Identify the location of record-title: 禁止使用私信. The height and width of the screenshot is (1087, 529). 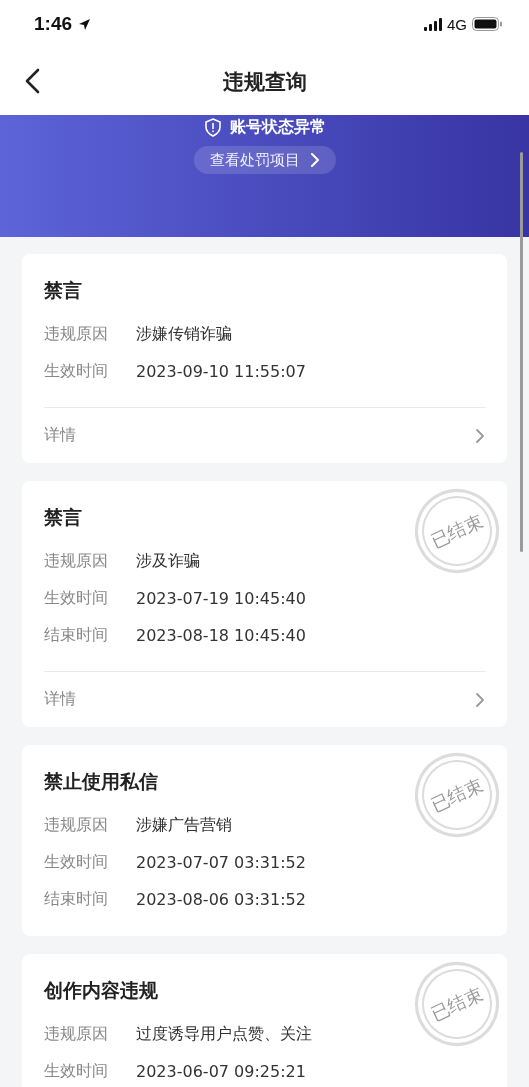
(101, 781).